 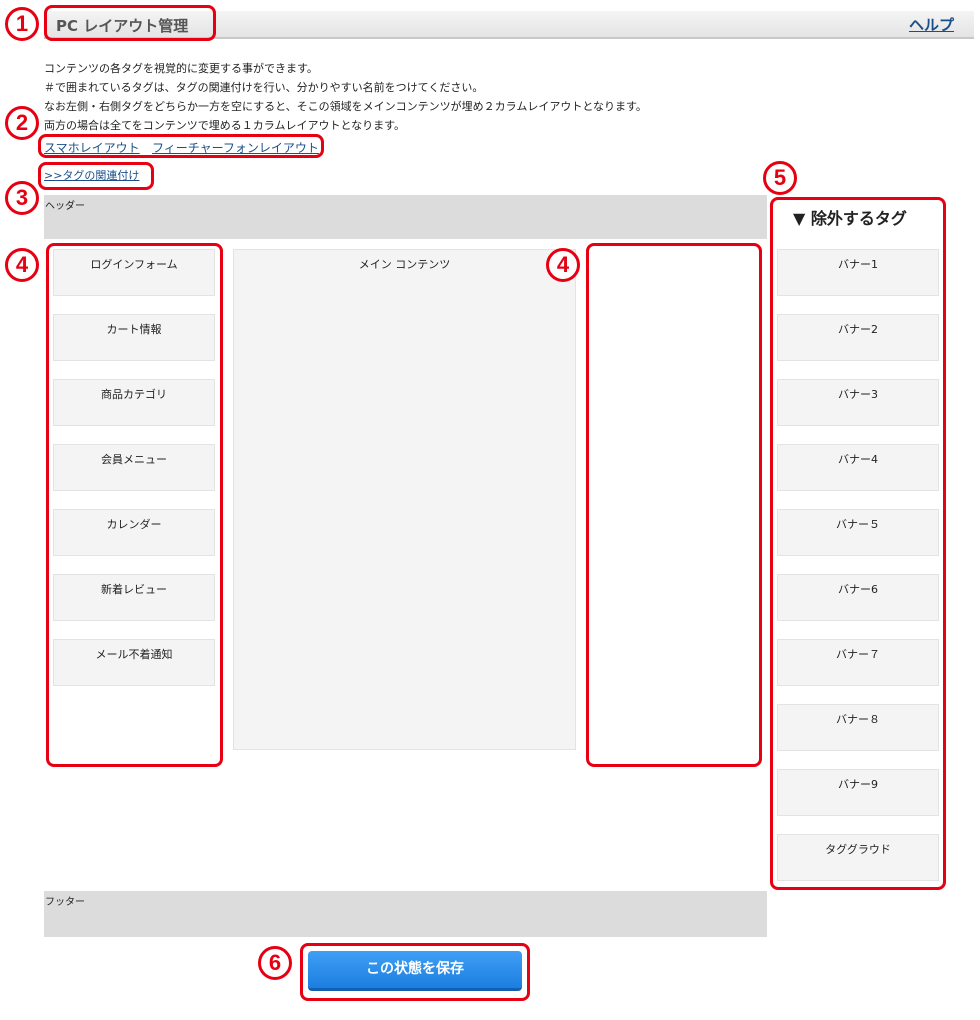 What do you see at coordinates (22, 265) in the screenshot?
I see `callout-number-4-left: 4` at bounding box center [22, 265].